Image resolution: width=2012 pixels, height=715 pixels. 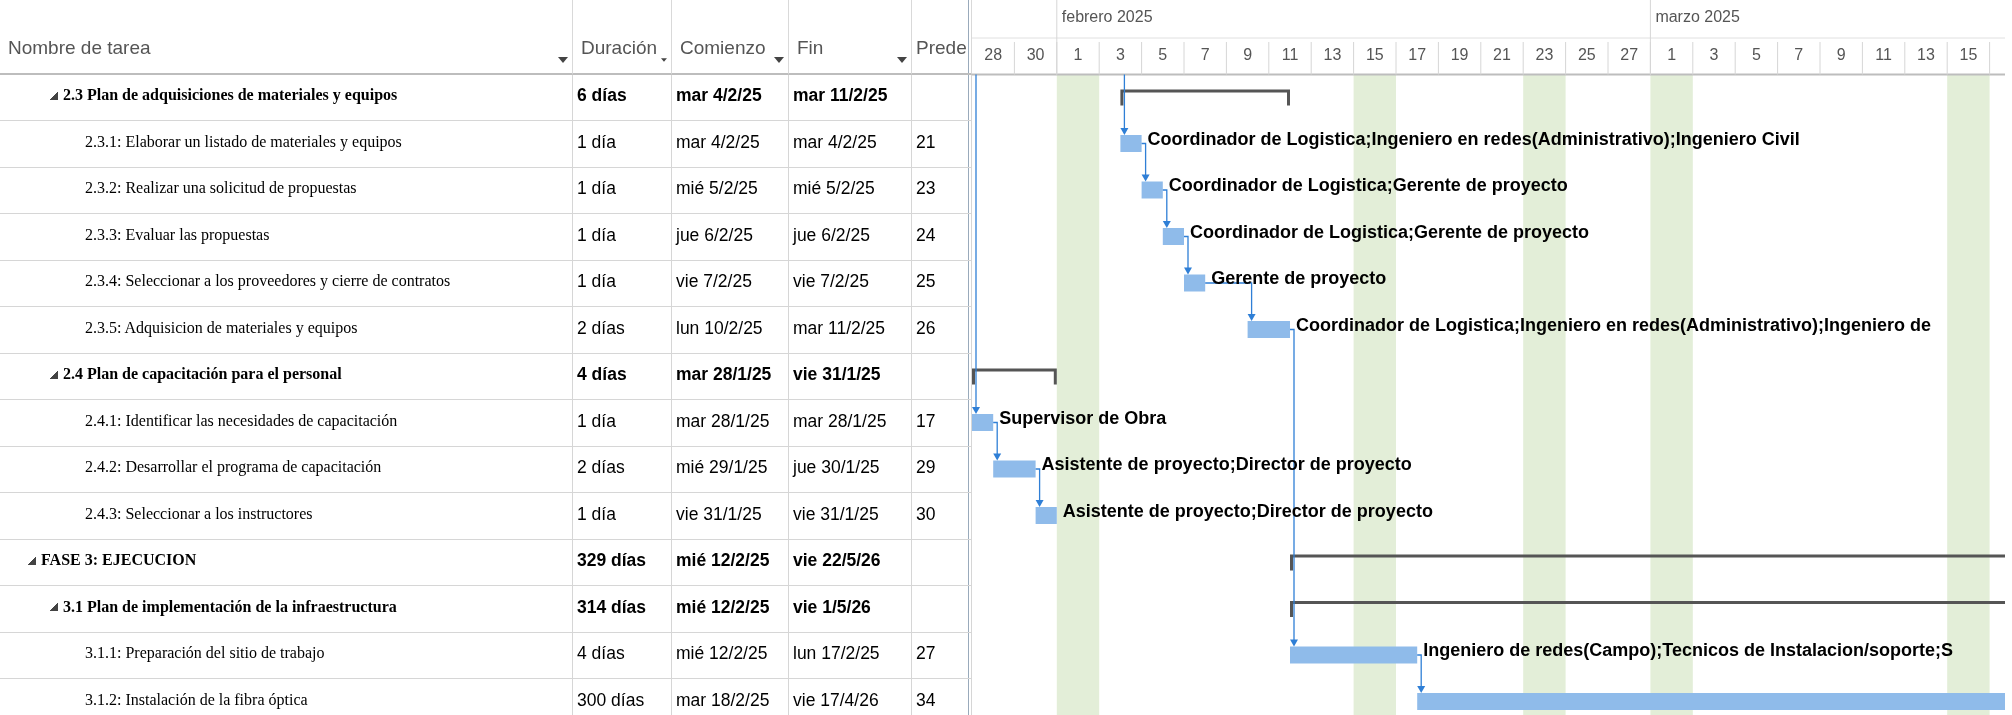 What do you see at coordinates (1614, 324) in the screenshot?
I see `resource-label: Coordinador de Logistica;Ingeniero en redes(Administrativo);Ingeniero de` at bounding box center [1614, 324].